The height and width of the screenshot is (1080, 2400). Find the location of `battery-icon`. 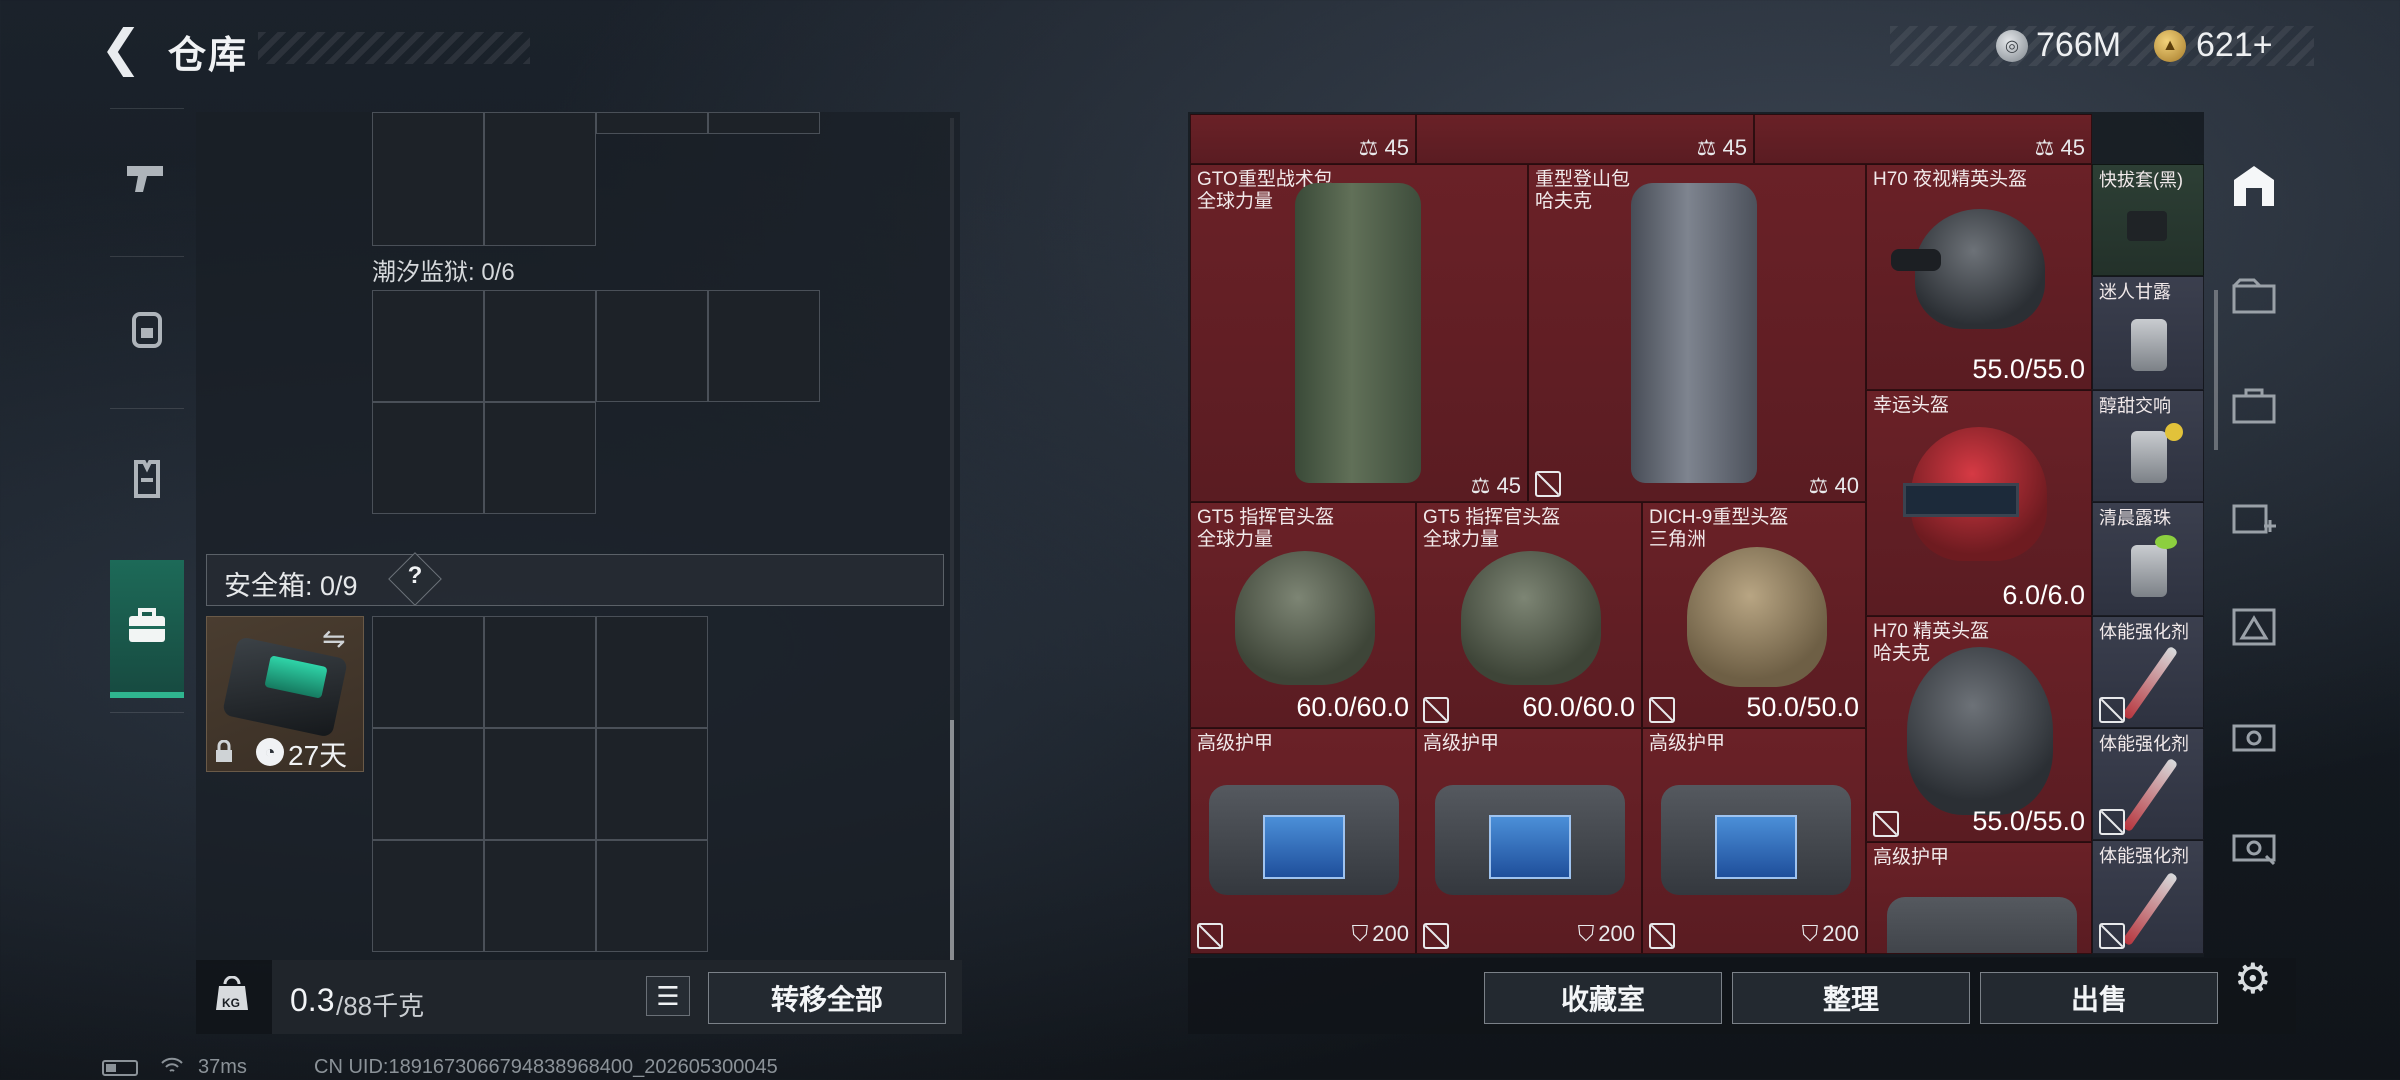

battery-icon is located at coordinates (120, 1068).